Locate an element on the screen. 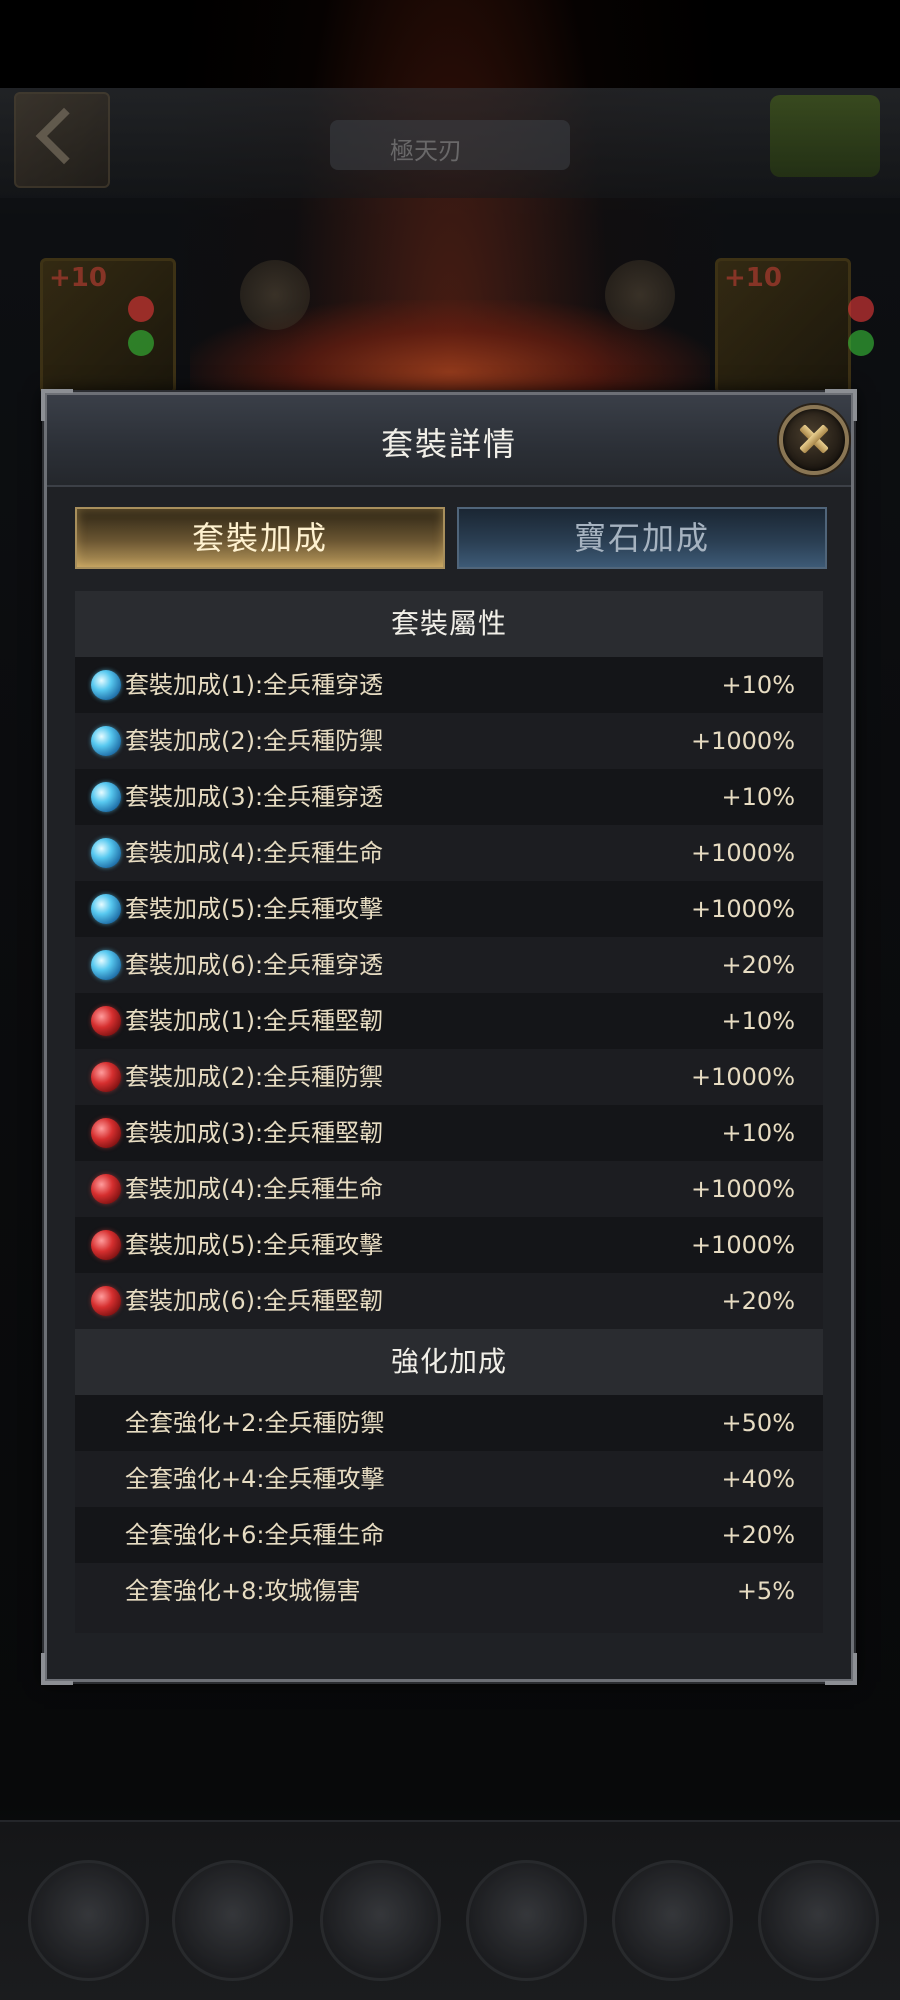 The height and width of the screenshot is (2000, 900). enhance-value: +5% is located at coordinates (765, 1591).